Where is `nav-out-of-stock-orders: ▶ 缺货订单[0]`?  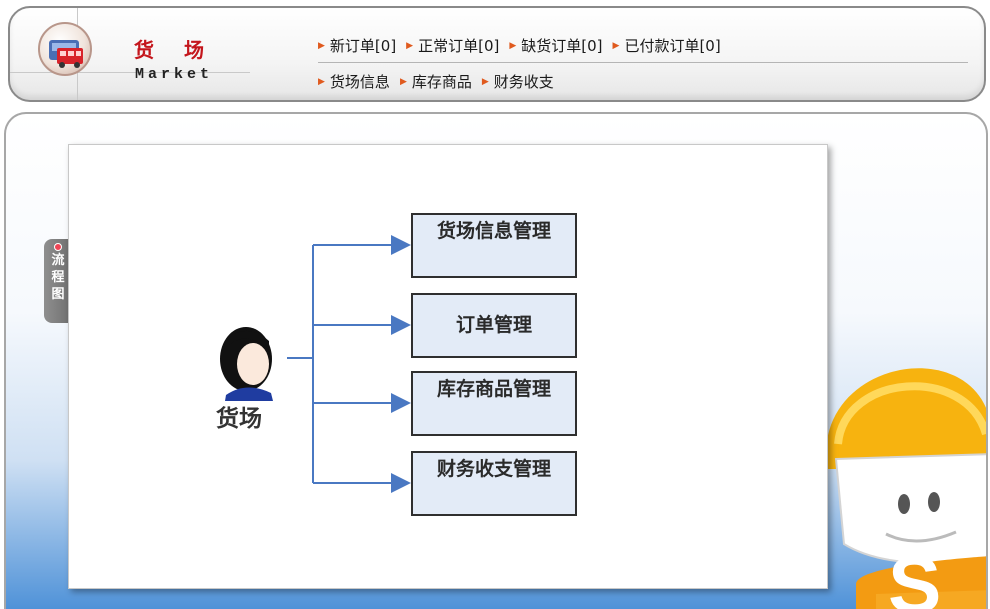
nav-out-of-stock-orders: ▶ 缺货订单[0] is located at coordinates (555, 45).